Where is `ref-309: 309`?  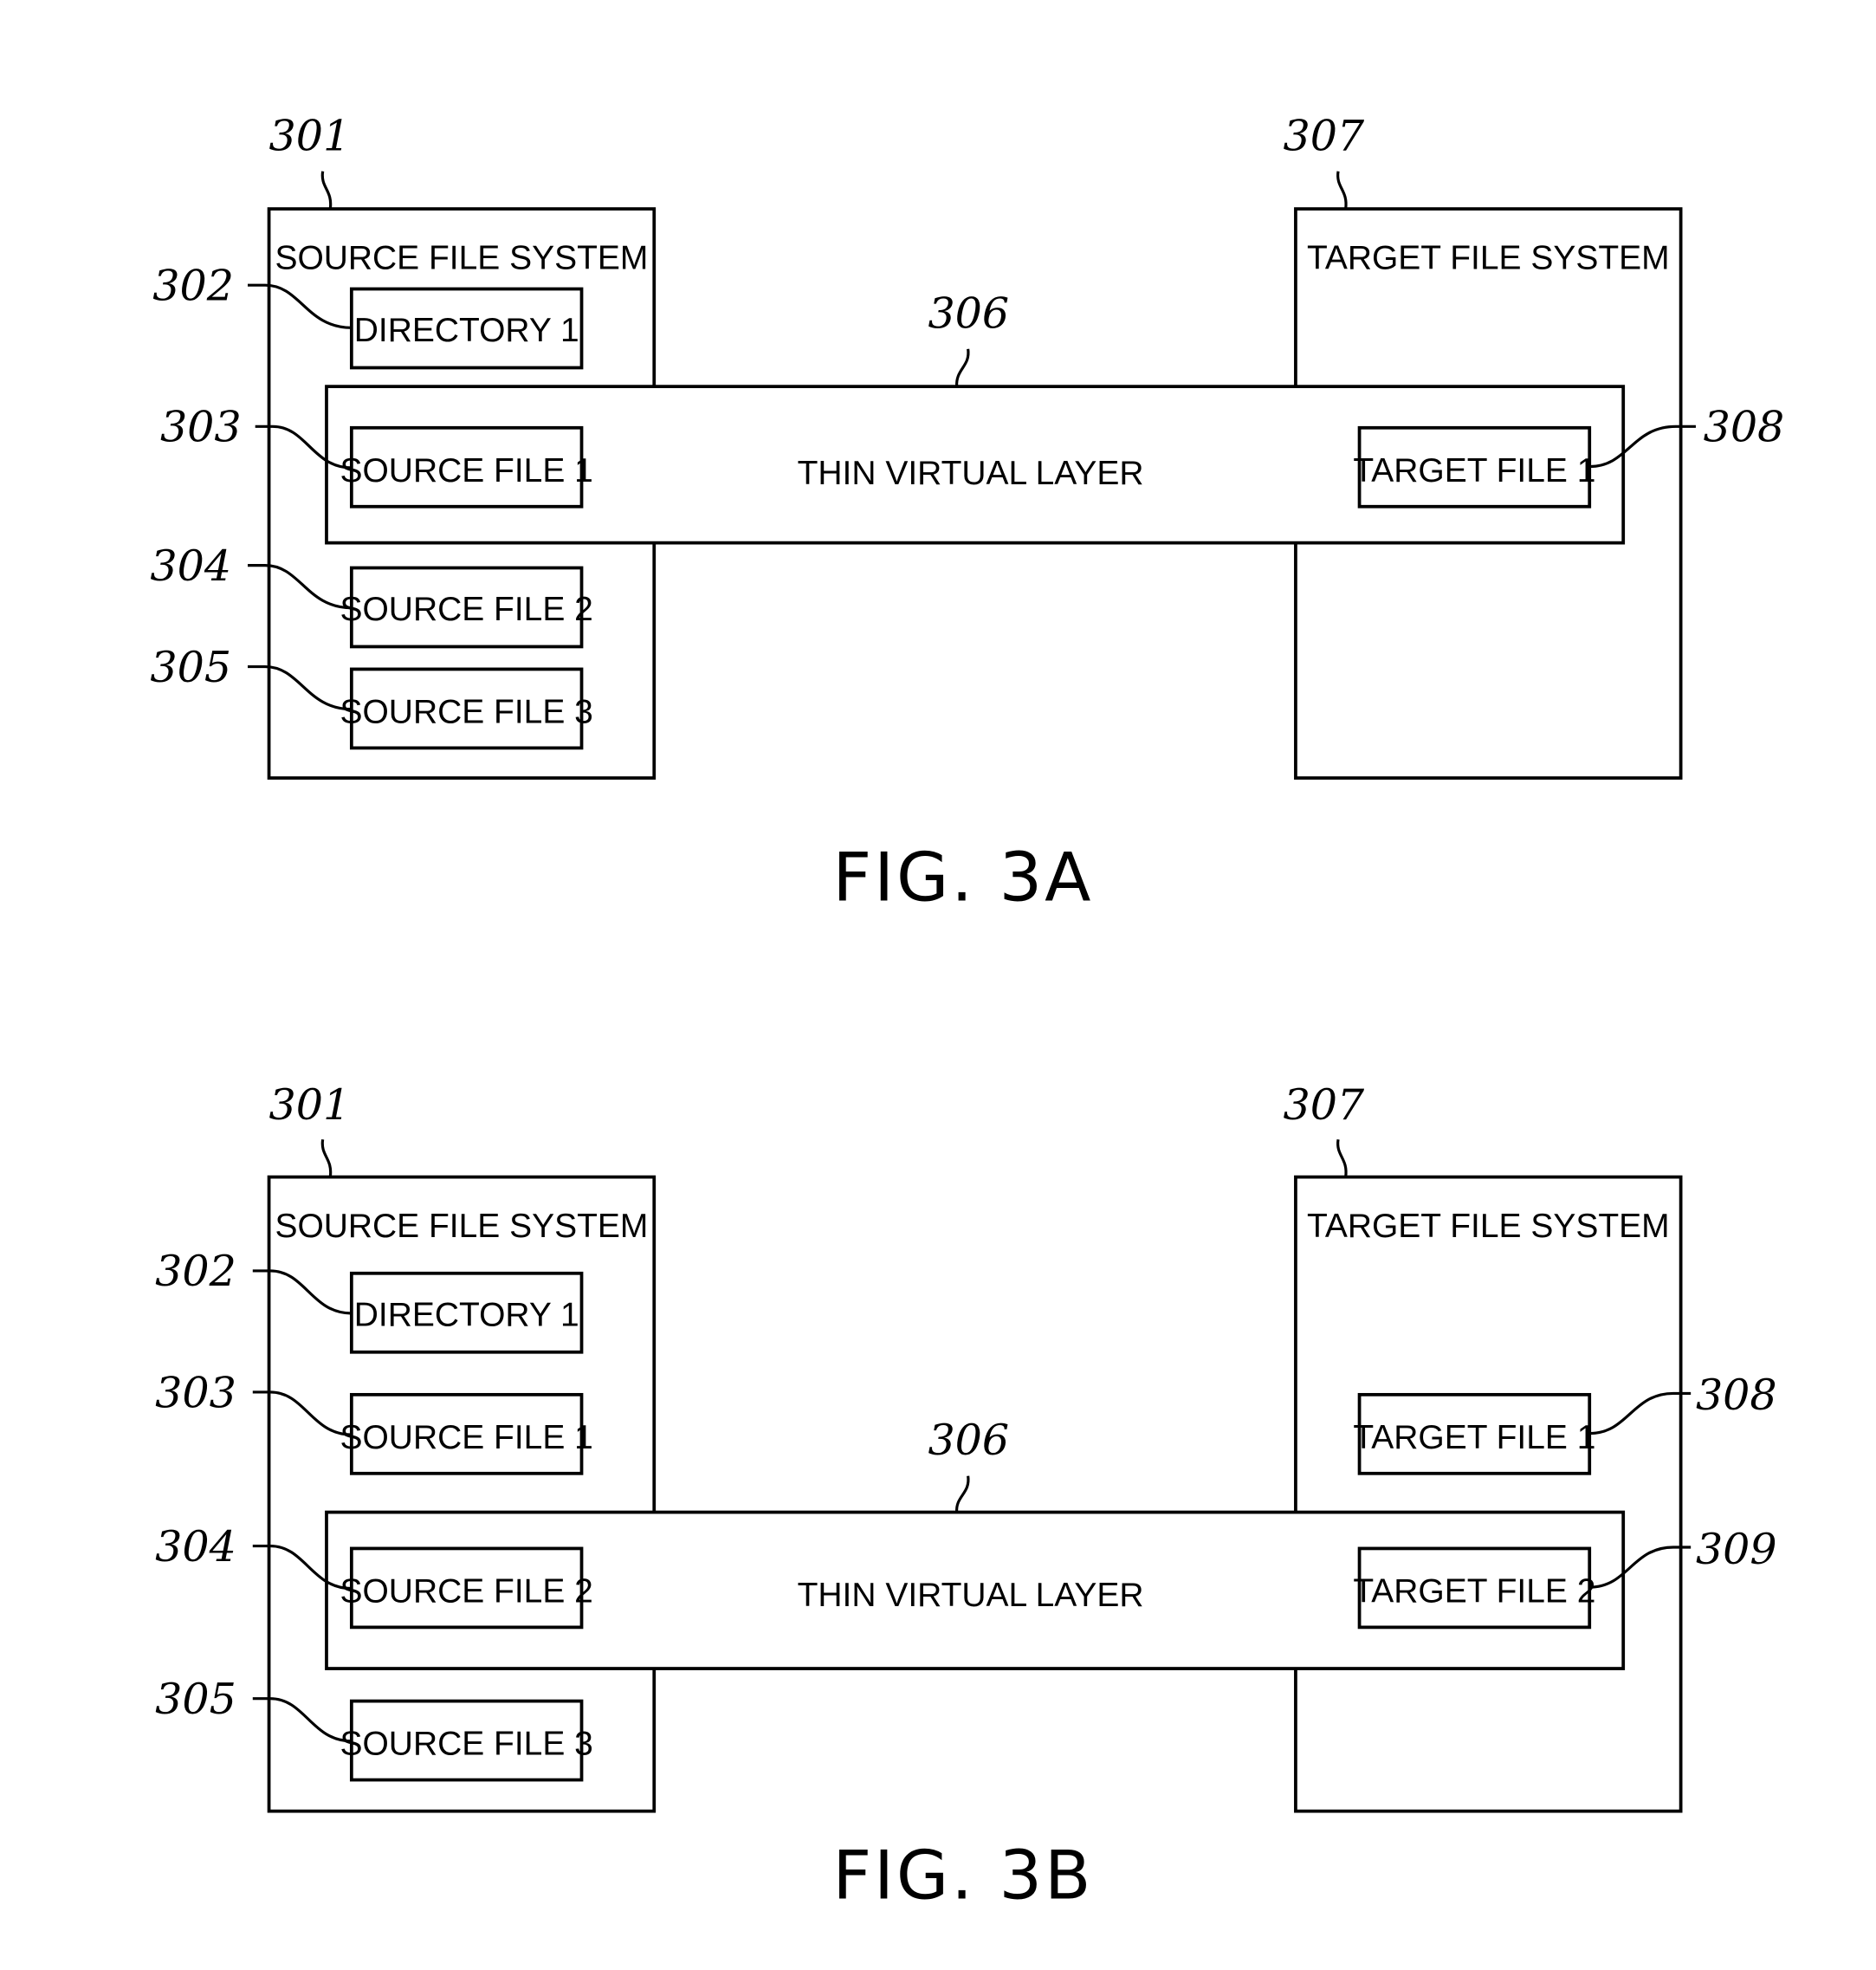 ref-309: 309 is located at coordinates (1736, 1549).